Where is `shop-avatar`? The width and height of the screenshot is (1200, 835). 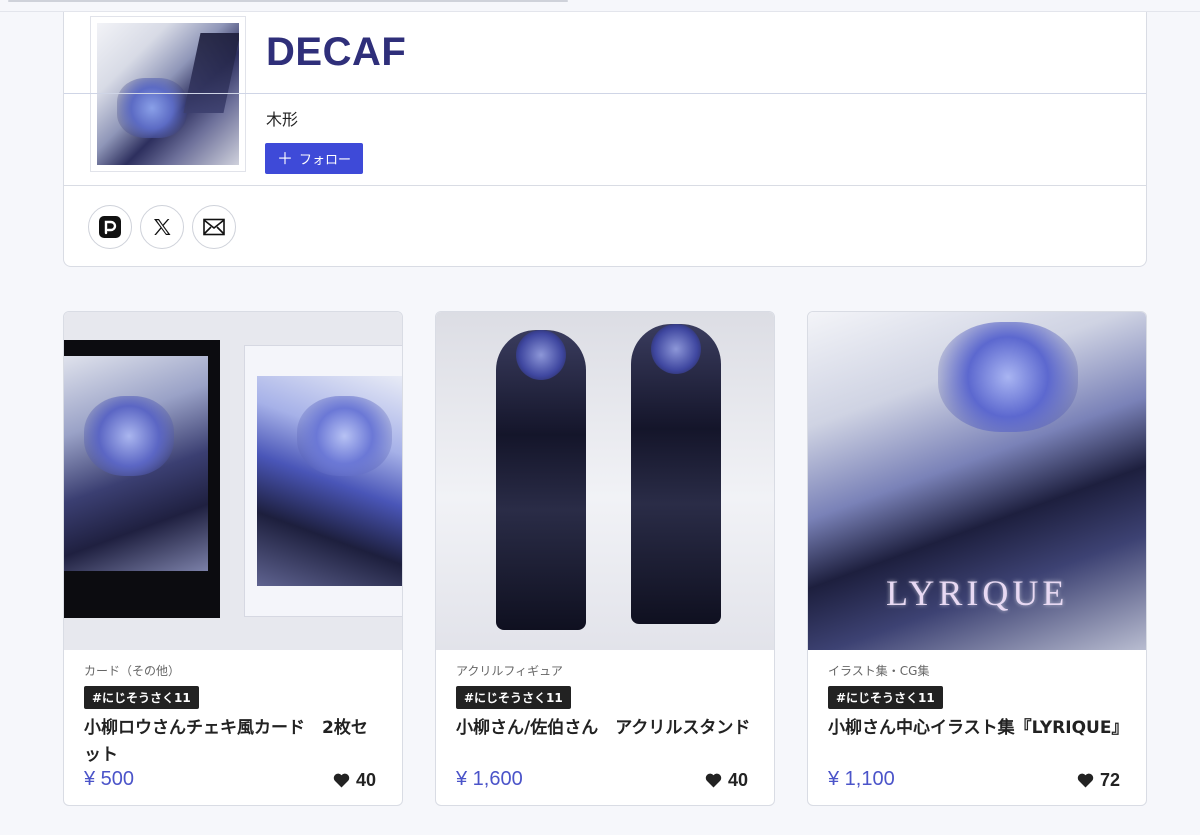 shop-avatar is located at coordinates (168, 94).